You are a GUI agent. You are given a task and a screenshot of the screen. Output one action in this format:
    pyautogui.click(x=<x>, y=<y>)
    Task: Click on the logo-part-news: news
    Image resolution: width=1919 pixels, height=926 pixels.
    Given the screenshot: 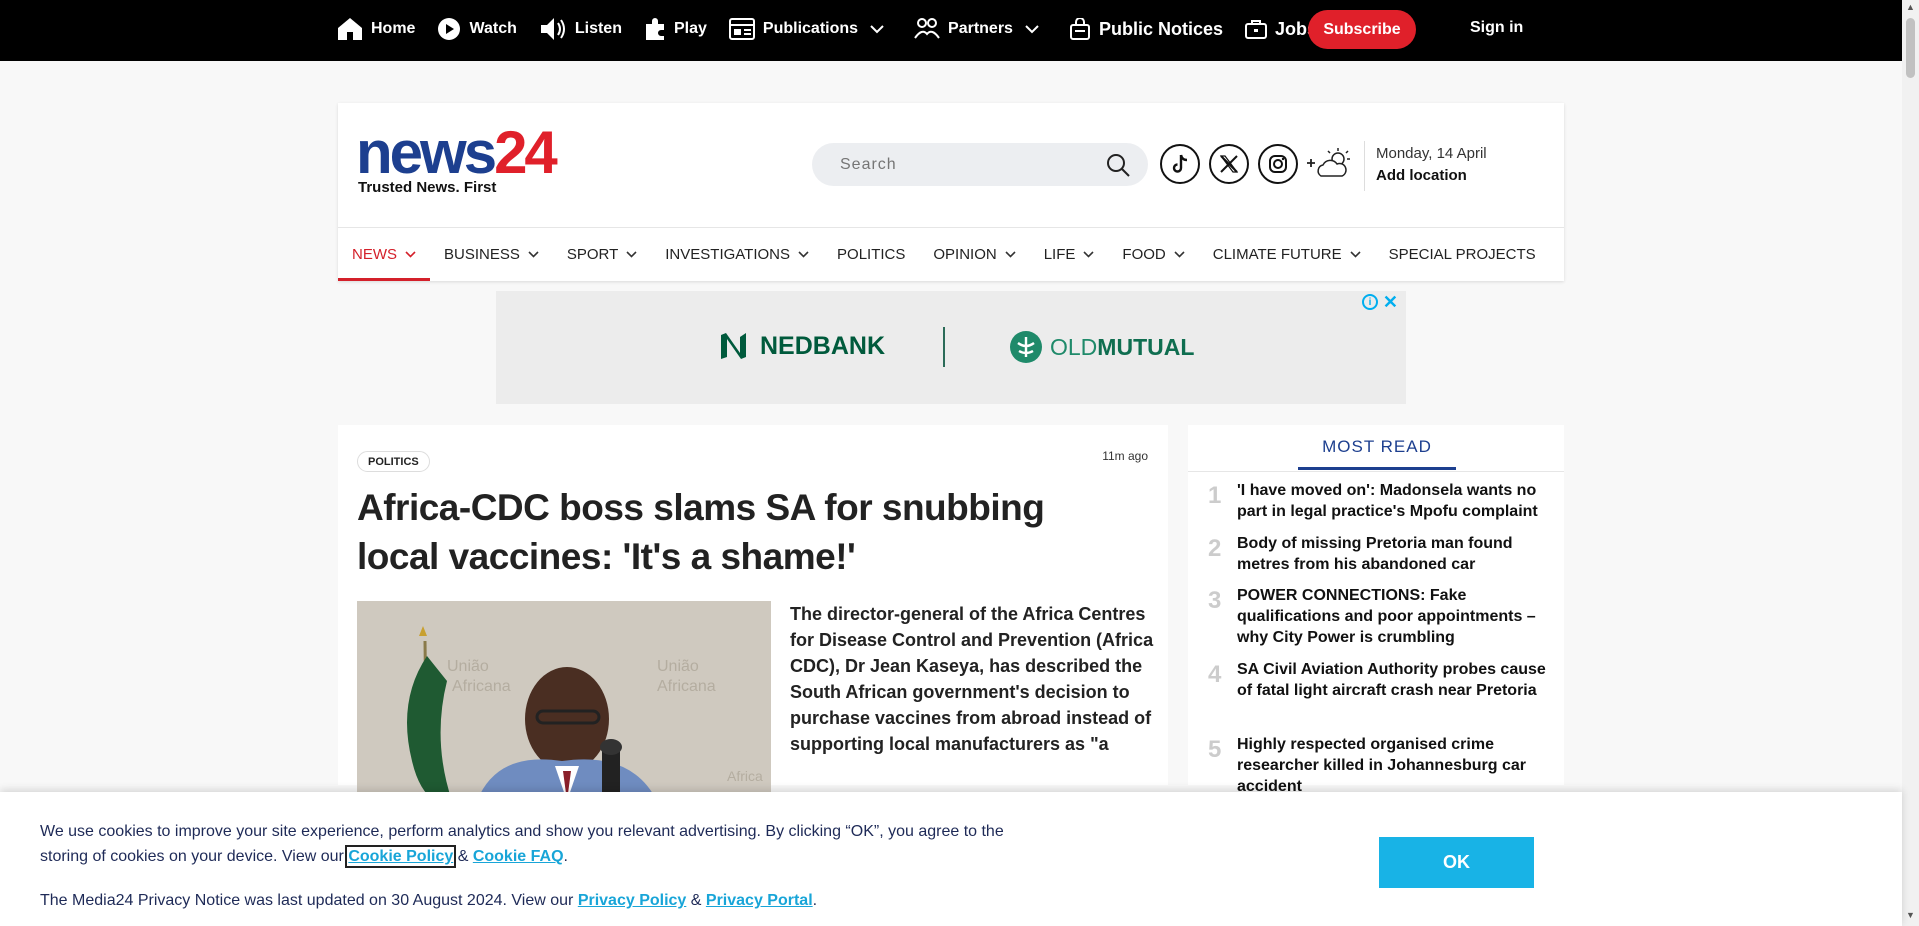 What is the action you would take?
    pyautogui.click(x=426, y=152)
    